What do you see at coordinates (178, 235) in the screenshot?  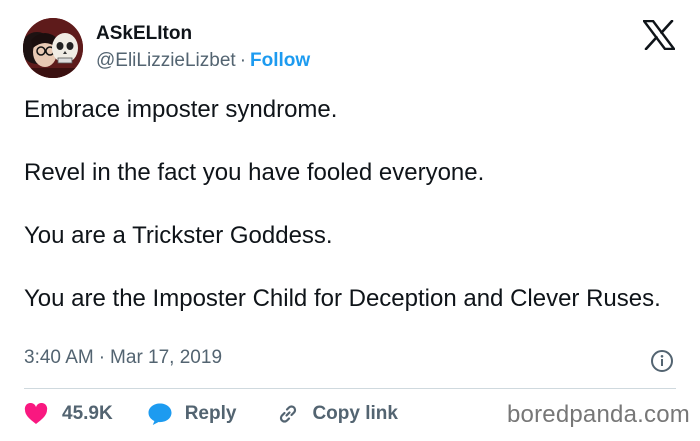 I see `tweet-paragraph: You are a Trickster Goddess.` at bounding box center [178, 235].